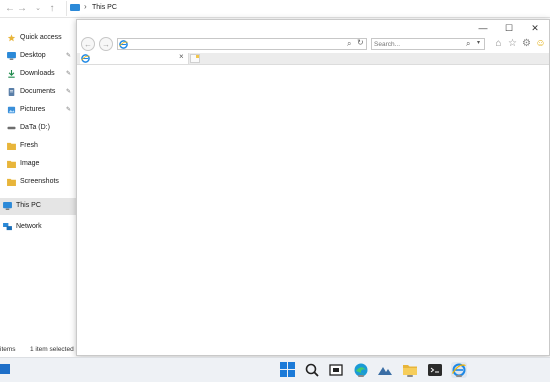 The image size is (550, 382). I want to click on search-input, so click(414, 44).